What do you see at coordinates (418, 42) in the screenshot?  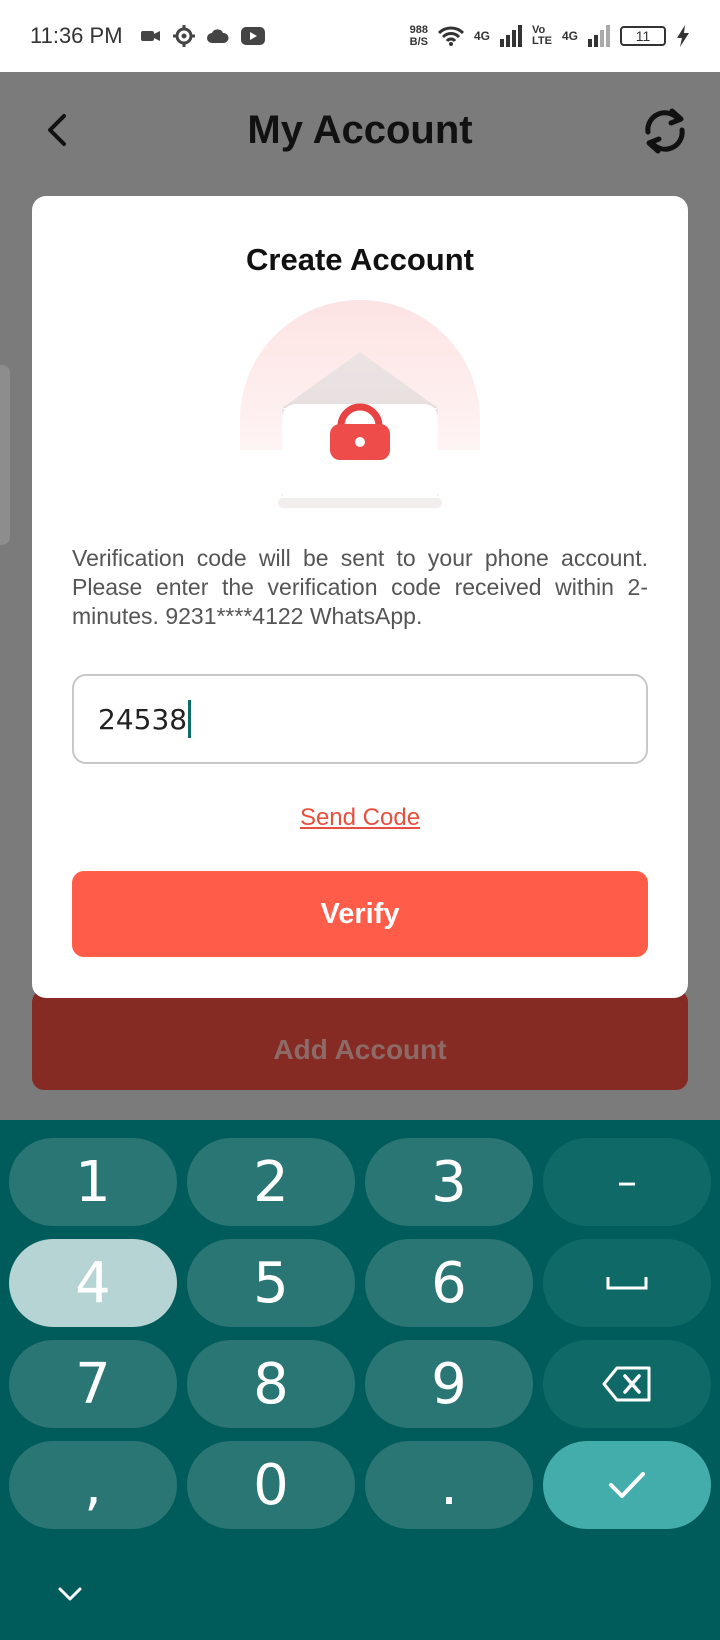 I see `net-speed-unit: B/S` at bounding box center [418, 42].